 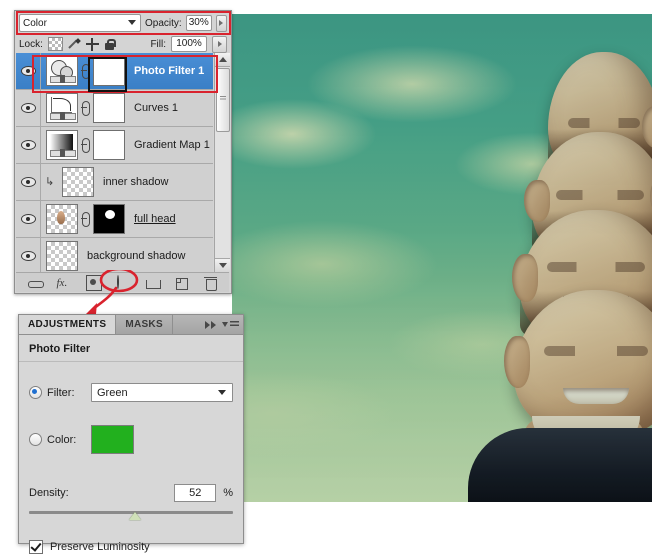 What do you see at coordinates (62, 439) in the screenshot?
I see `color-label: Color:` at bounding box center [62, 439].